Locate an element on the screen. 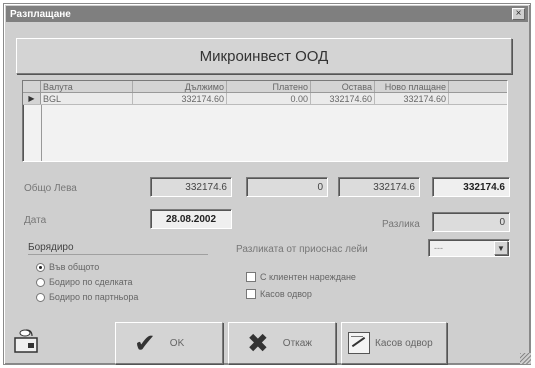  difference-field: 0 is located at coordinates (471, 222).